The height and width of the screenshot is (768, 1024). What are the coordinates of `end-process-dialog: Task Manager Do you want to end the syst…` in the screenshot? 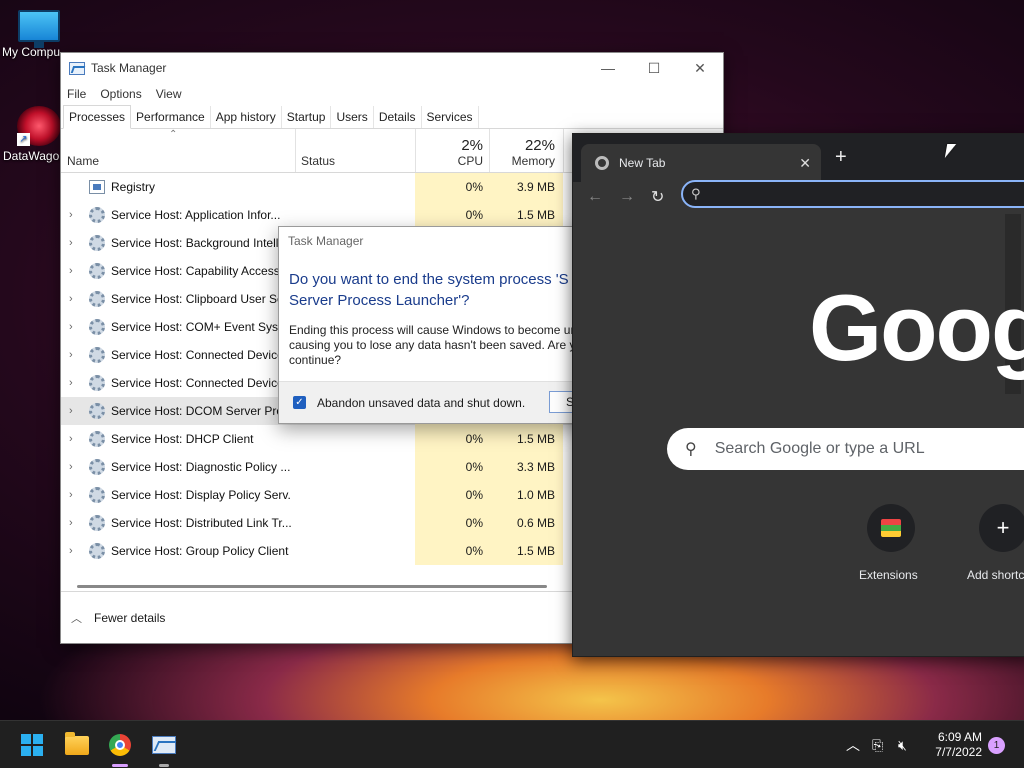 It's located at (453, 325).